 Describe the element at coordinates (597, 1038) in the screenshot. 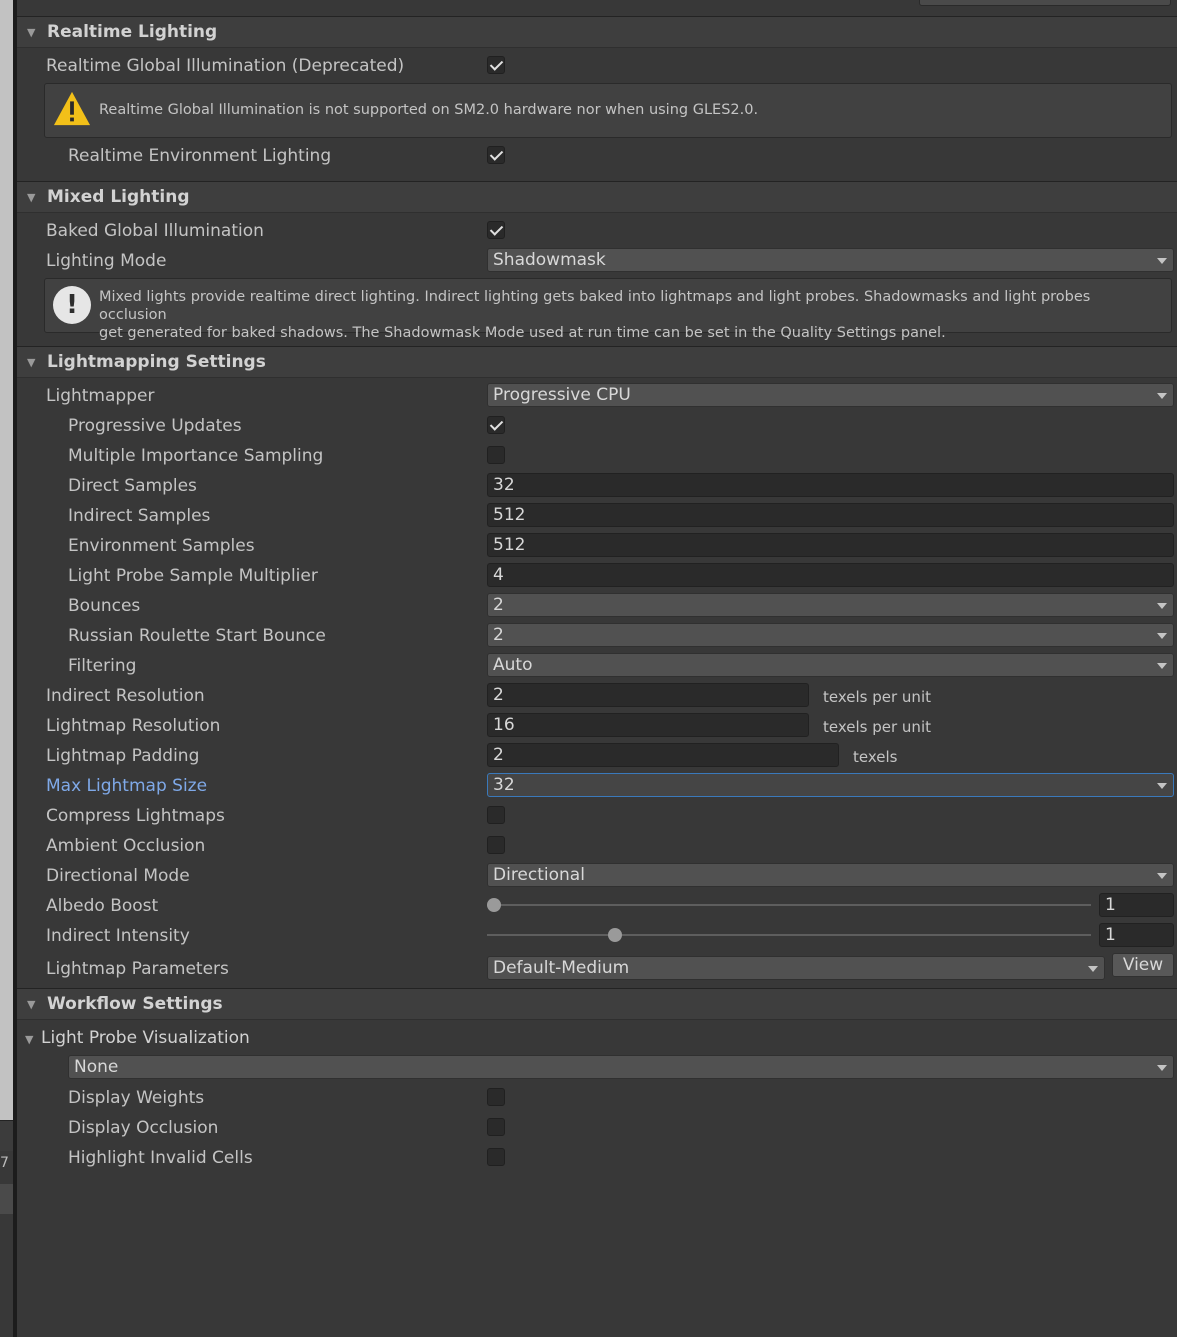

I see `light-probe-visualization-foldout: ▼ Light Probe Visualization` at that location.